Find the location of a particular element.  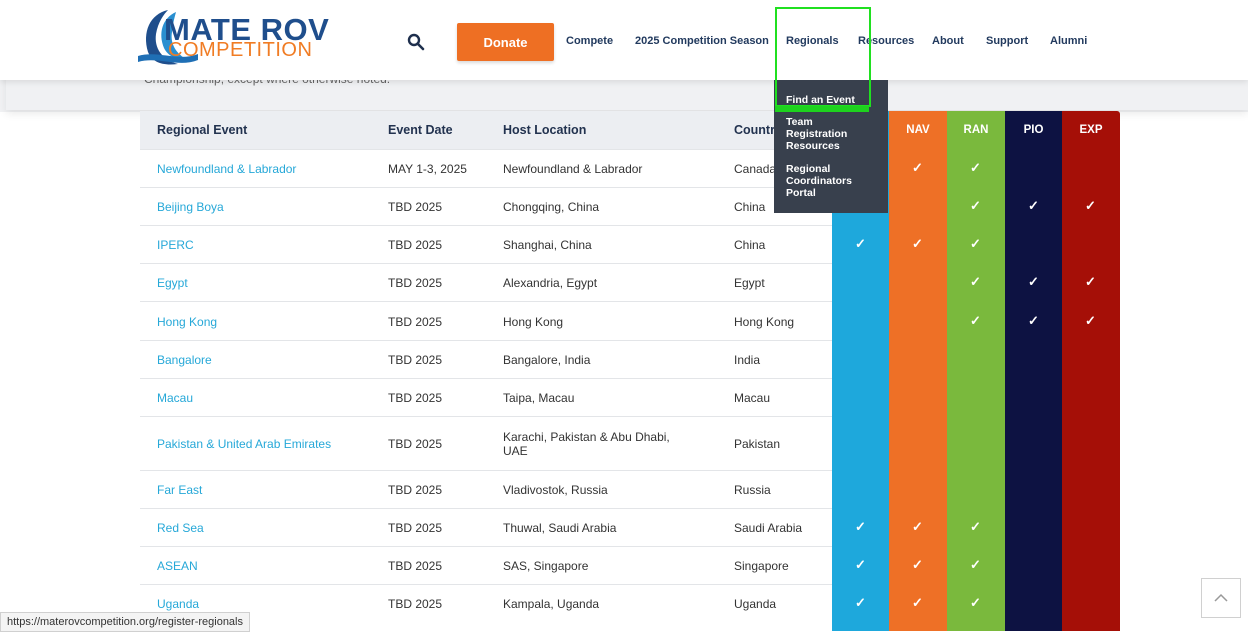

class-column-ran is located at coordinates (976, 371).